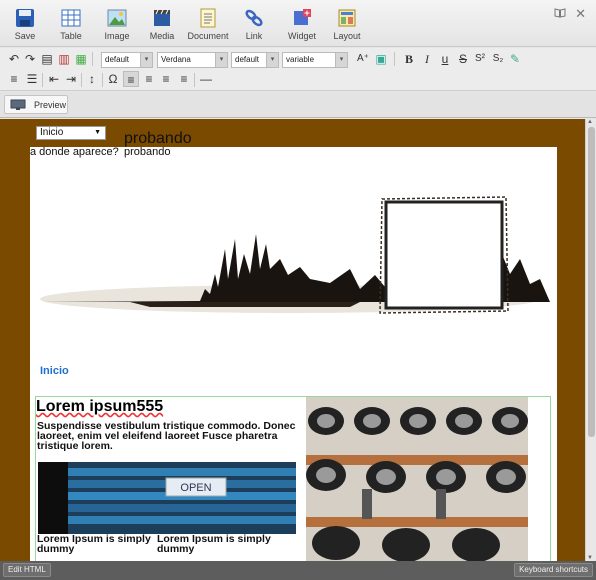 The width and height of the screenshot is (596, 580). I want to click on paste-text-icon: ▥, so click(64, 59).